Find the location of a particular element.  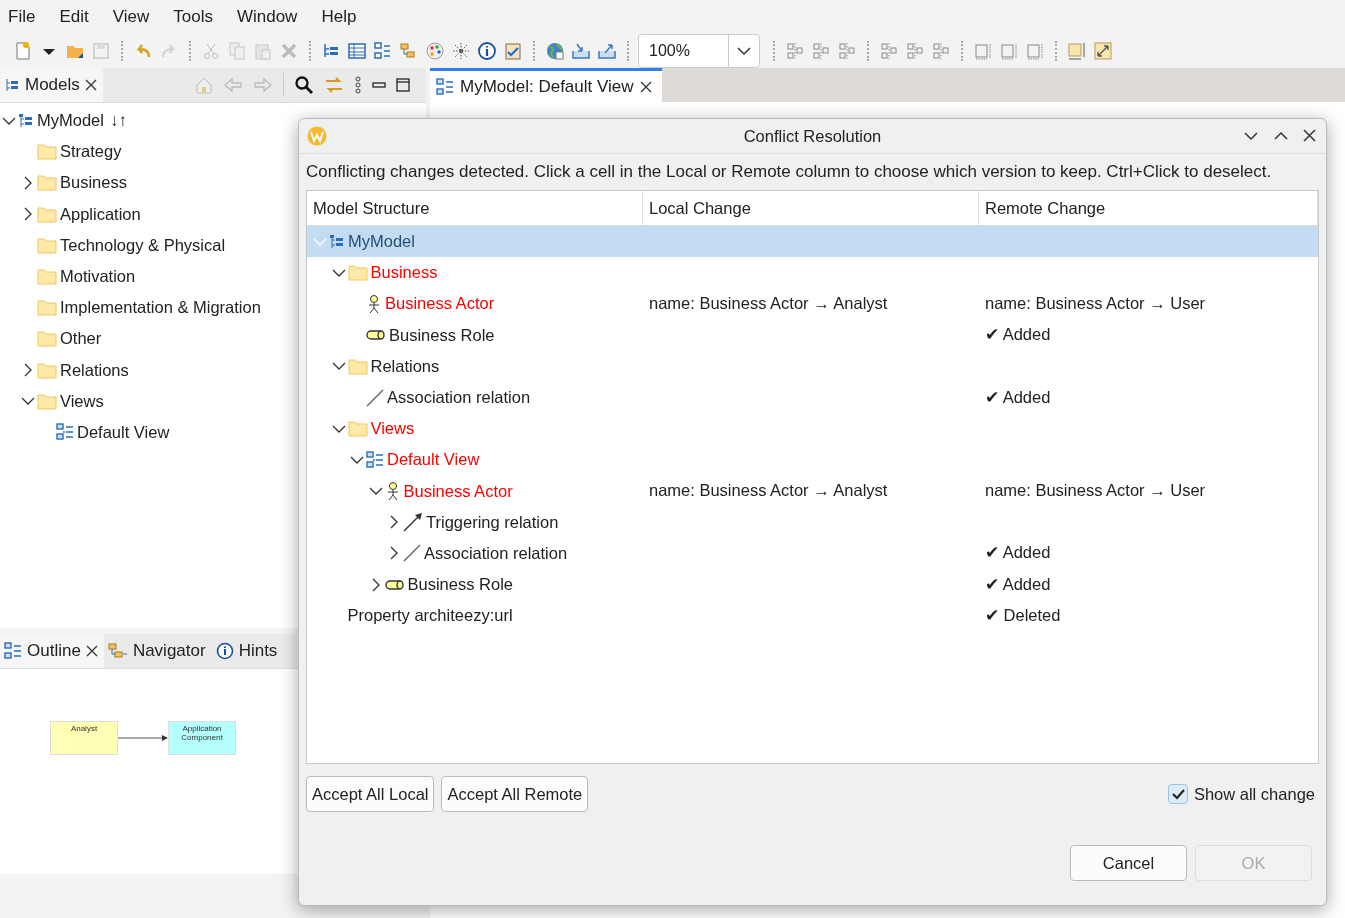

editor-tab: MyModel: Default View is located at coordinates (546, 85).